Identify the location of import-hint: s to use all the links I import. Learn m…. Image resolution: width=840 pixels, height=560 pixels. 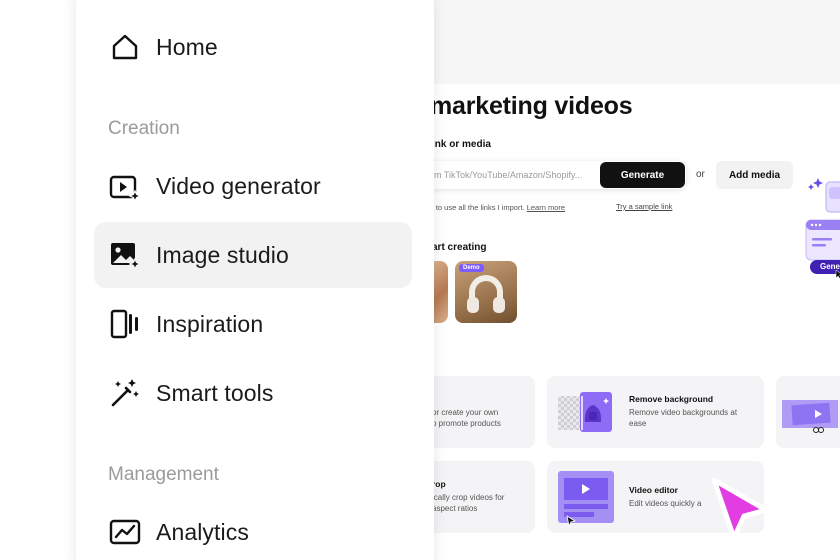
(497, 207).